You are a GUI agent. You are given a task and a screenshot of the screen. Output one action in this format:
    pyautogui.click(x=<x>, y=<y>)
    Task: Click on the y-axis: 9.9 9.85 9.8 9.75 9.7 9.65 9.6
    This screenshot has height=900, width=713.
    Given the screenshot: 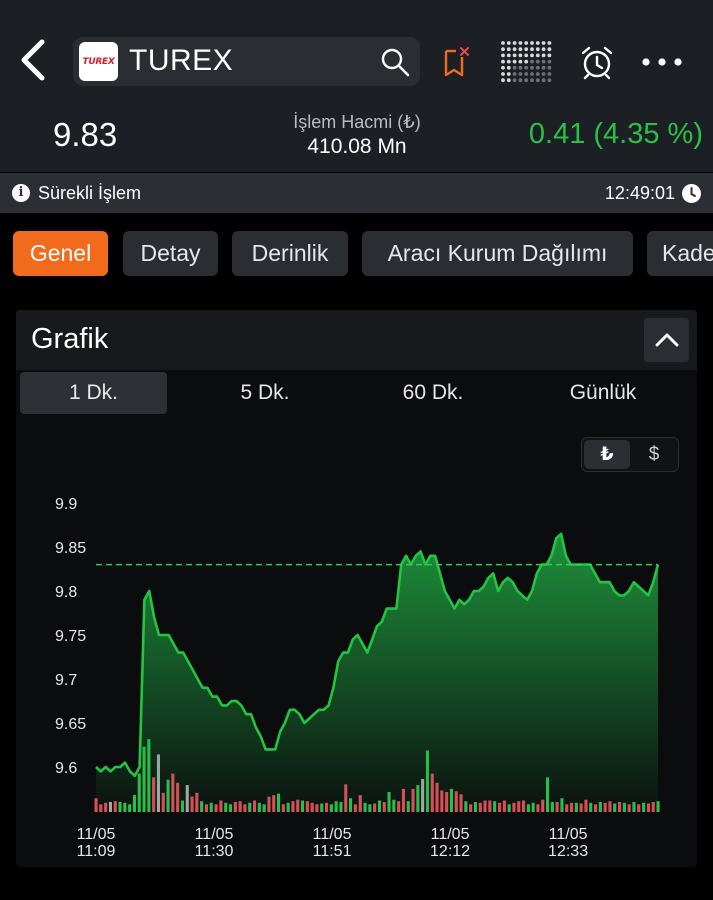 What is the action you would take?
    pyautogui.click(x=70, y=636)
    